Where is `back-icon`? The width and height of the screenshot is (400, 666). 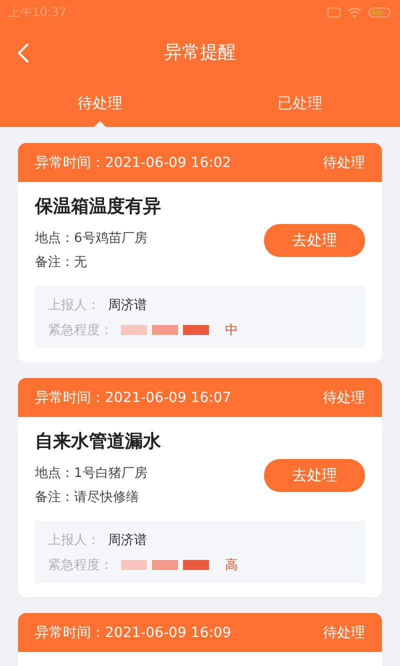
back-icon is located at coordinates (23, 53).